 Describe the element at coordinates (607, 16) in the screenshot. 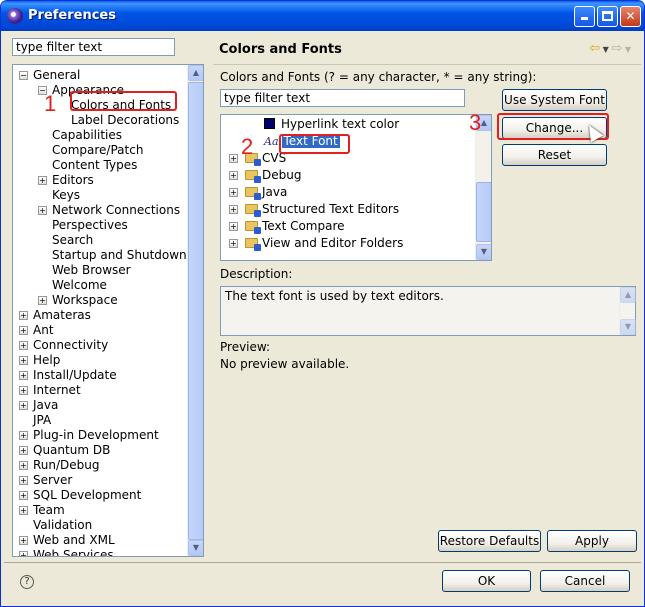

I see `maximize-button` at that location.